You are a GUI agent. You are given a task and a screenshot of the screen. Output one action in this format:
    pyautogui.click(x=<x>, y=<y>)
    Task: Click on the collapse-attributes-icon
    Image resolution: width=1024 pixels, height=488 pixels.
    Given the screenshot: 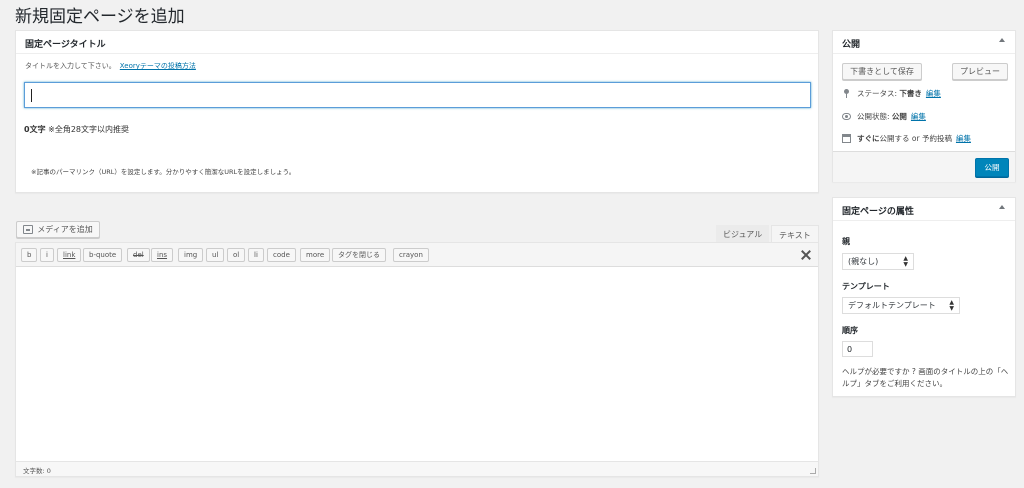 What is the action you would take?
    pyautogui.click(x=1002, y=207)
    